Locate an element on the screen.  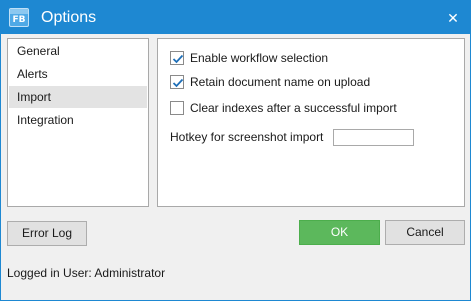
retain-document-name-label: Retain document name on upload is located at coordinates (280, 82).